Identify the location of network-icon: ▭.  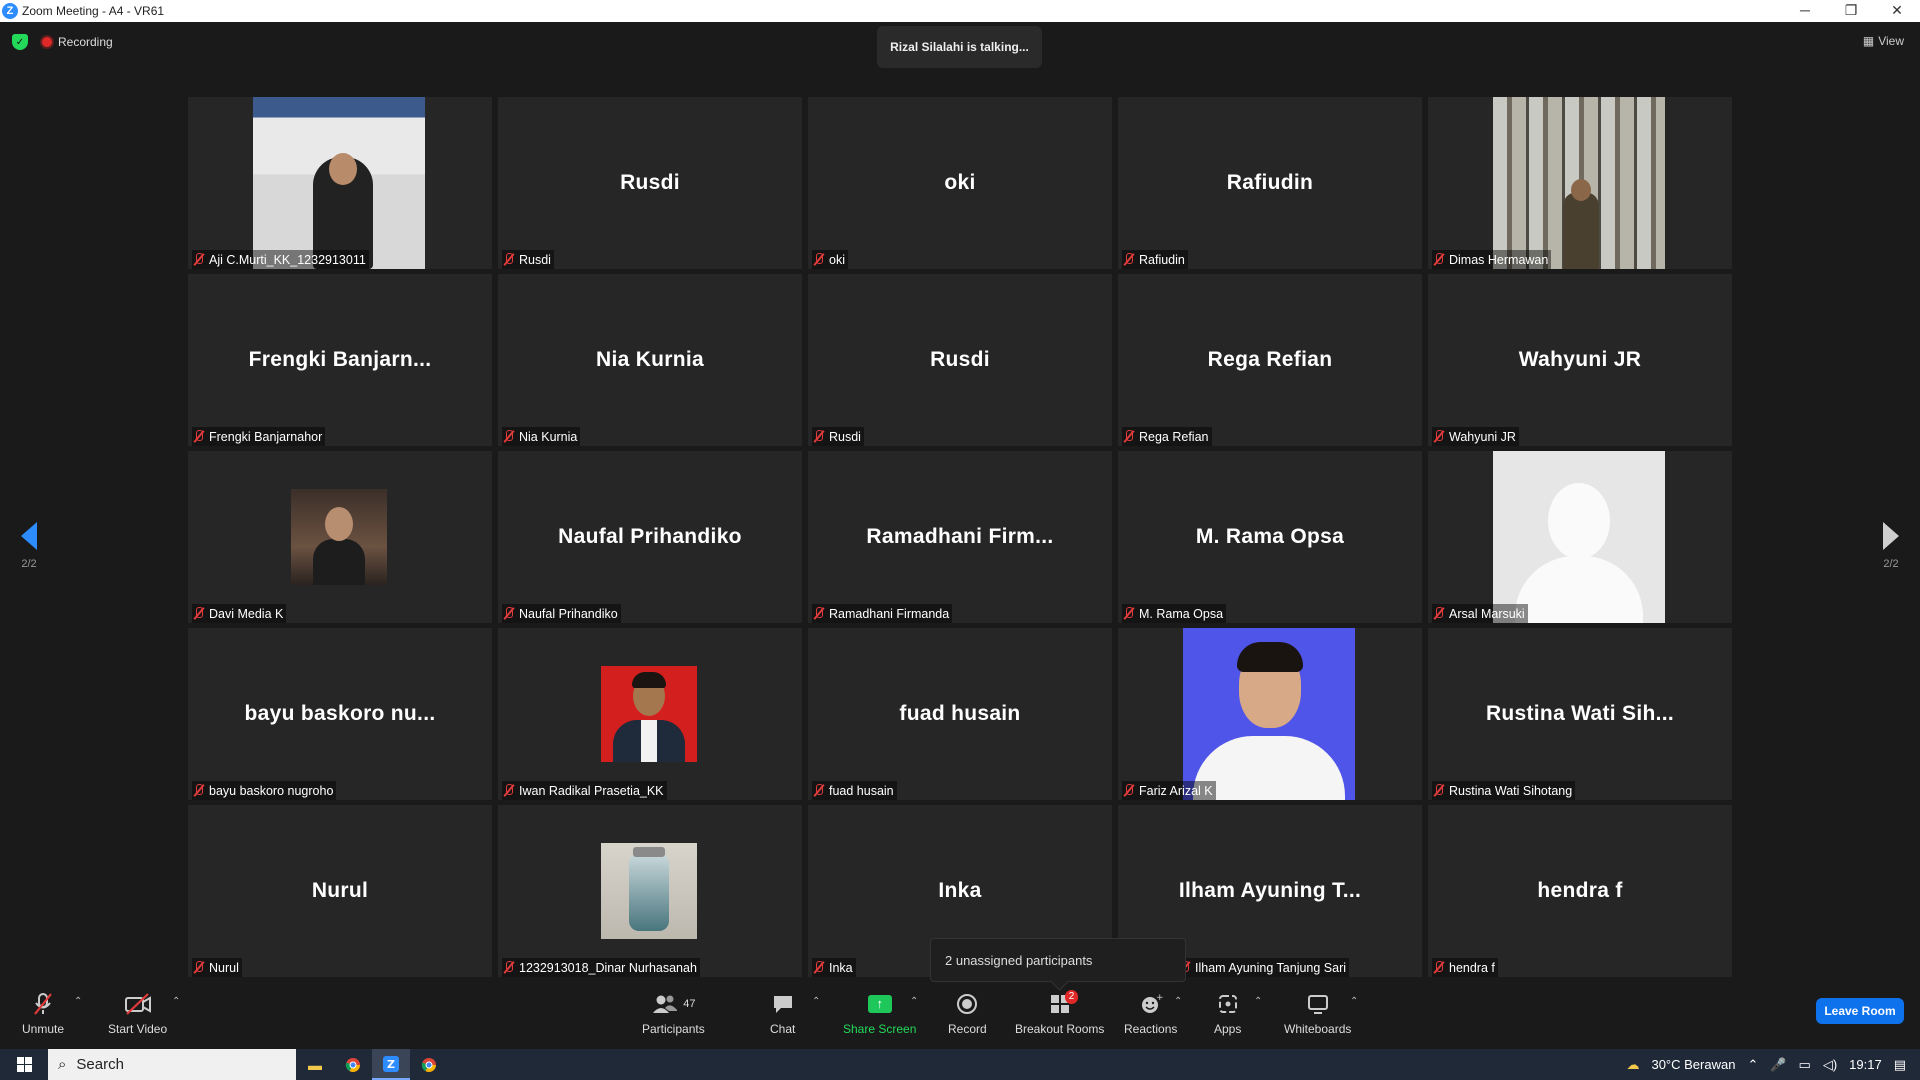
(1805, 1065).